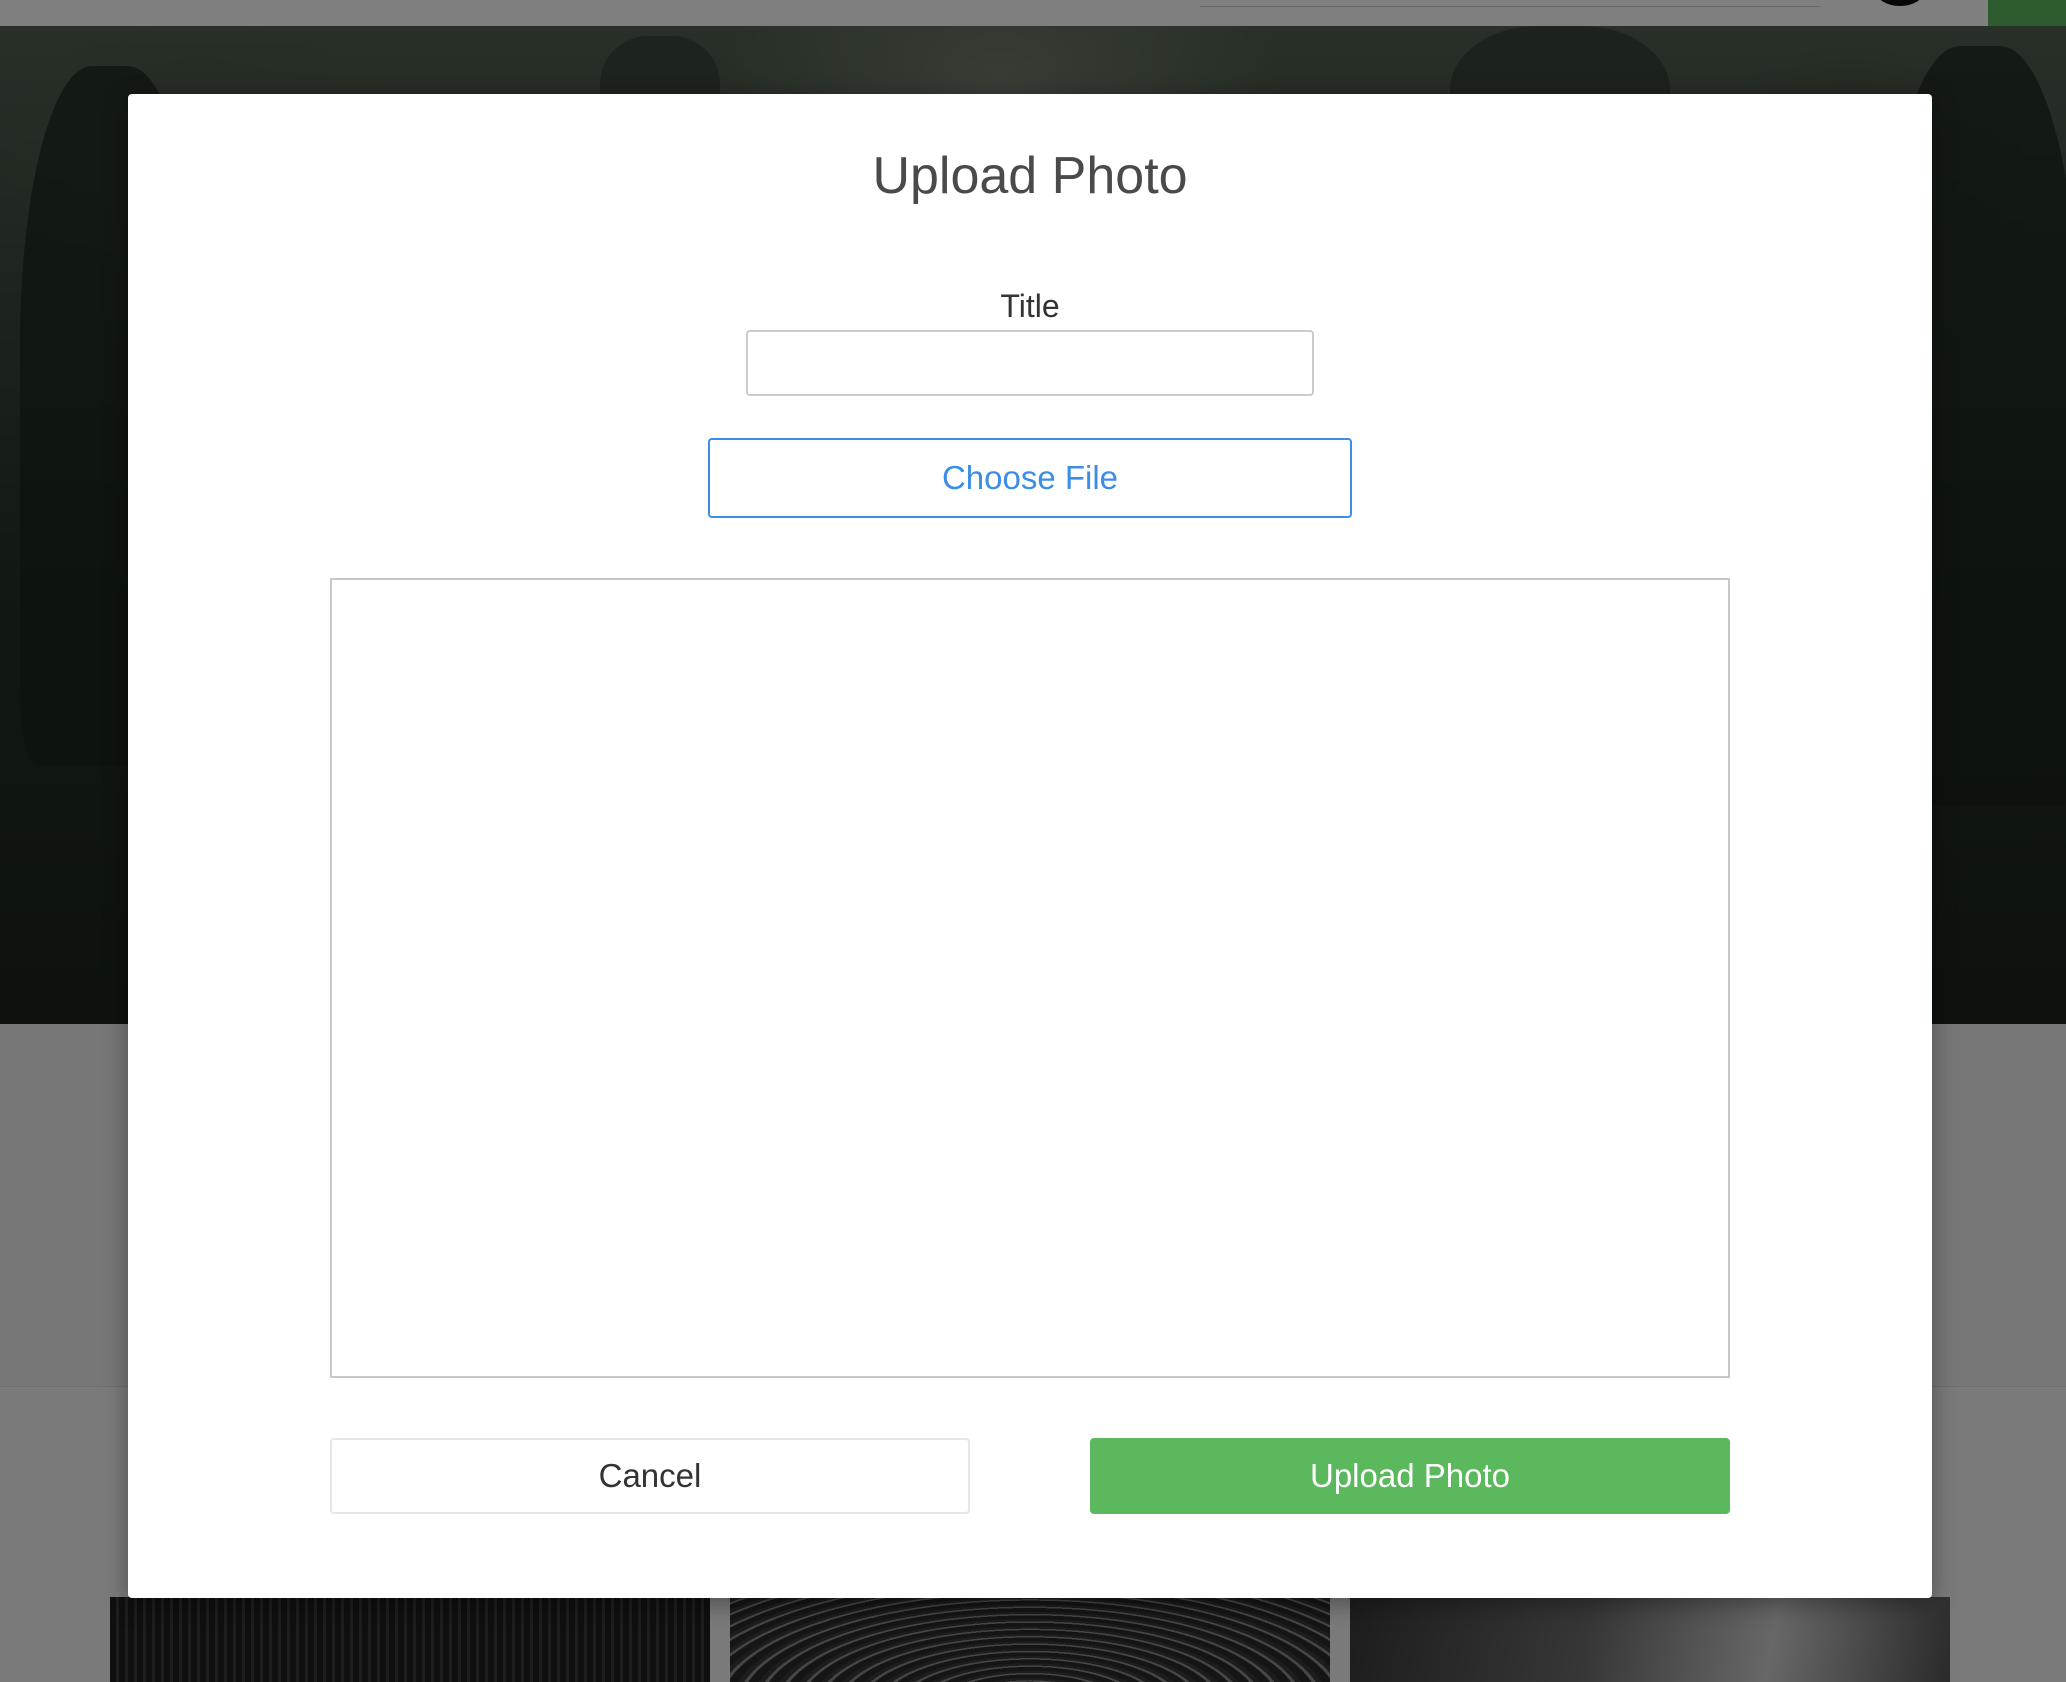  What do you see at coordinates (650, 1476) in the screenshot?
I see `cancel-button: Cancel` at bounding box center [650, 1476].